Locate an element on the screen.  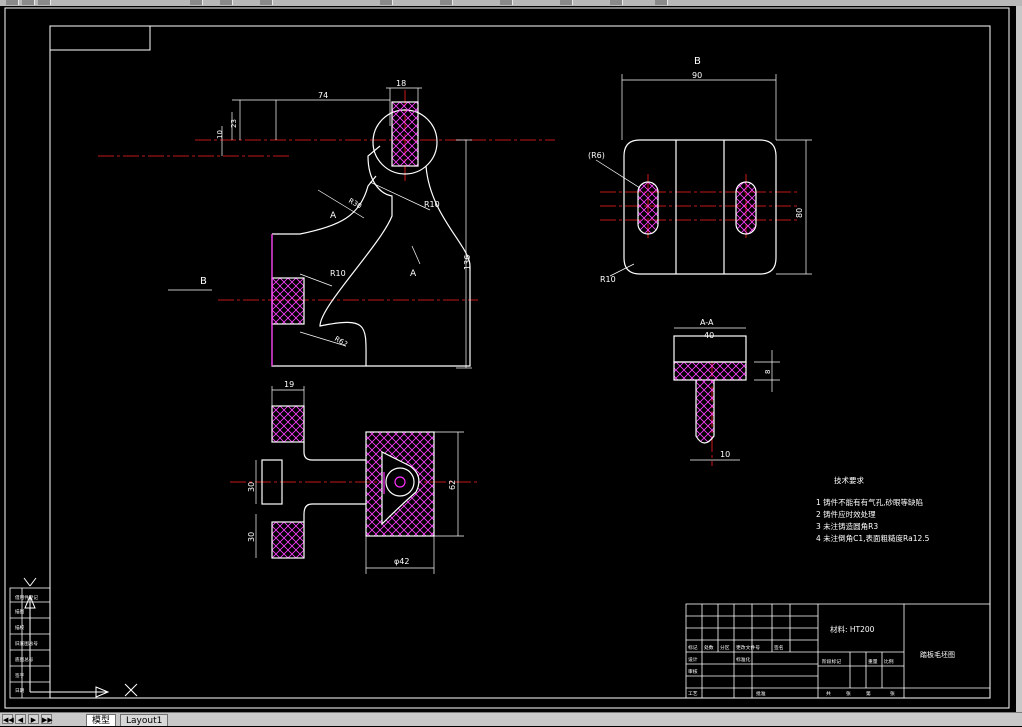
tb-cell: 批准 is located at coordinates (761, 693).